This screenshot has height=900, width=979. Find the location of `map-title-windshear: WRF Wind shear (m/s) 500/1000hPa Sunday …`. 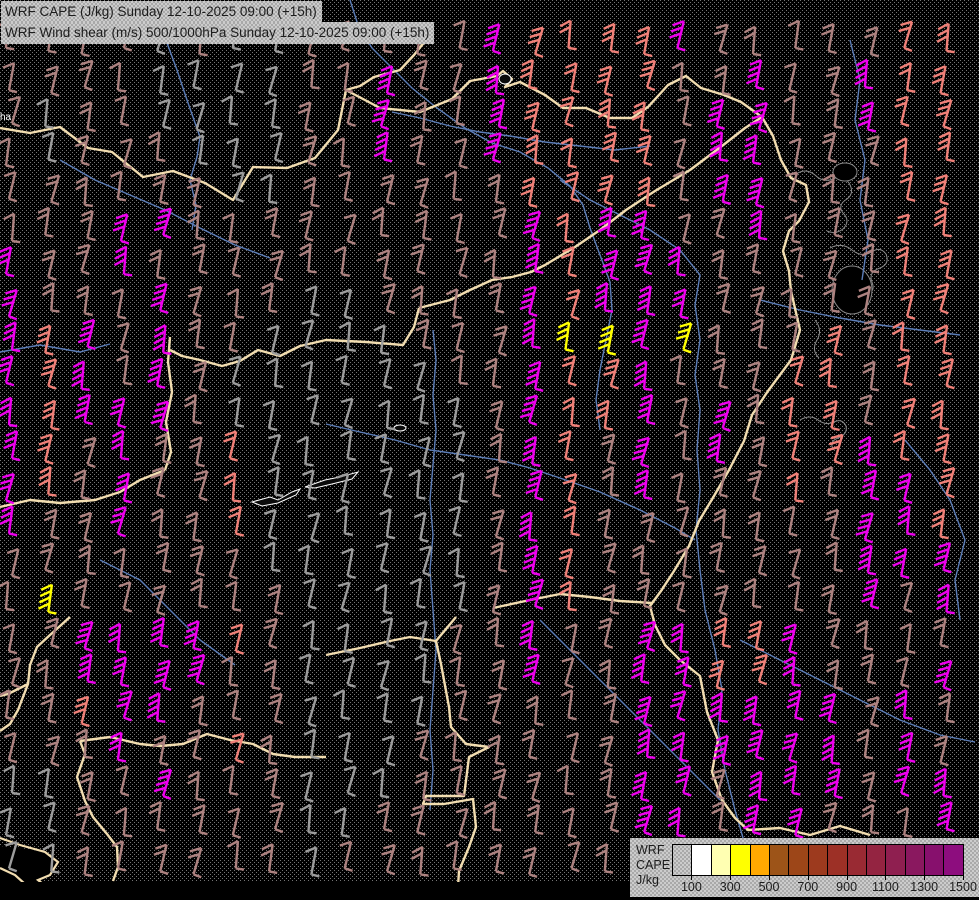

map-title-windshear: WRF Wind shear (m/s) 500/1000hPa Sunday … is located at coordinates (217, 33).